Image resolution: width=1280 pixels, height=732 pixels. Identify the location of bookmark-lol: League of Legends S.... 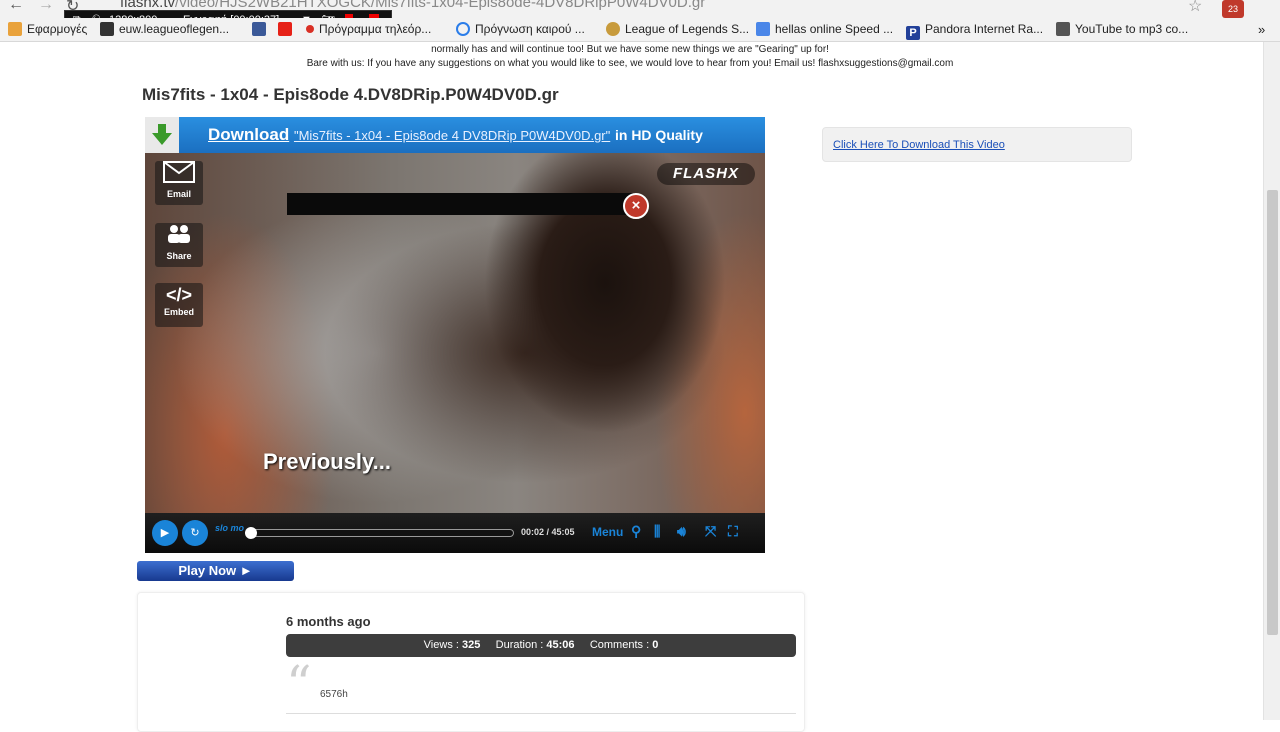
(677, 29).